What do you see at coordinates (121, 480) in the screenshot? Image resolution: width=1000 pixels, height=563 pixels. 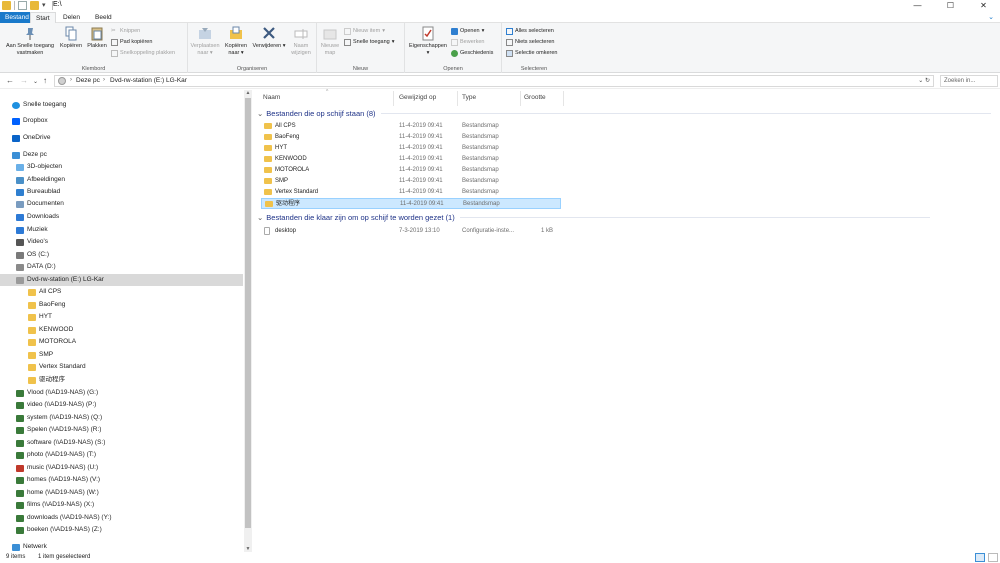 I see `nav-item: homes (\\AD19-NAS) (V:)` at bounding box center [121, 480].